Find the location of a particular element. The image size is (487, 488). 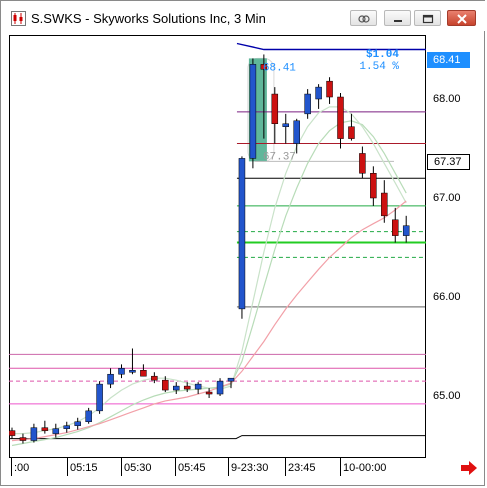

range-low-label: 67.37 is located at coordinates (279, 157).